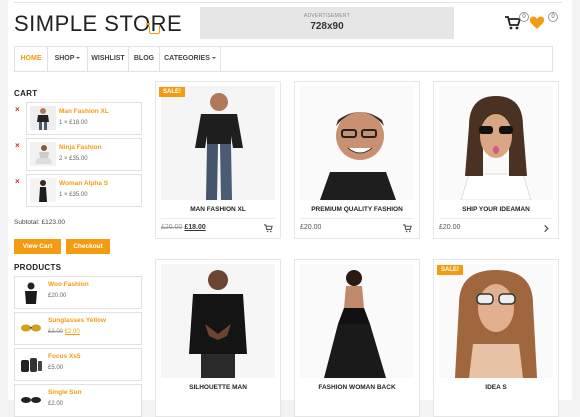  Describe the element at coordinates (53, 222) in the screenshot. I see `subtotal-value: £123.00` at that location.